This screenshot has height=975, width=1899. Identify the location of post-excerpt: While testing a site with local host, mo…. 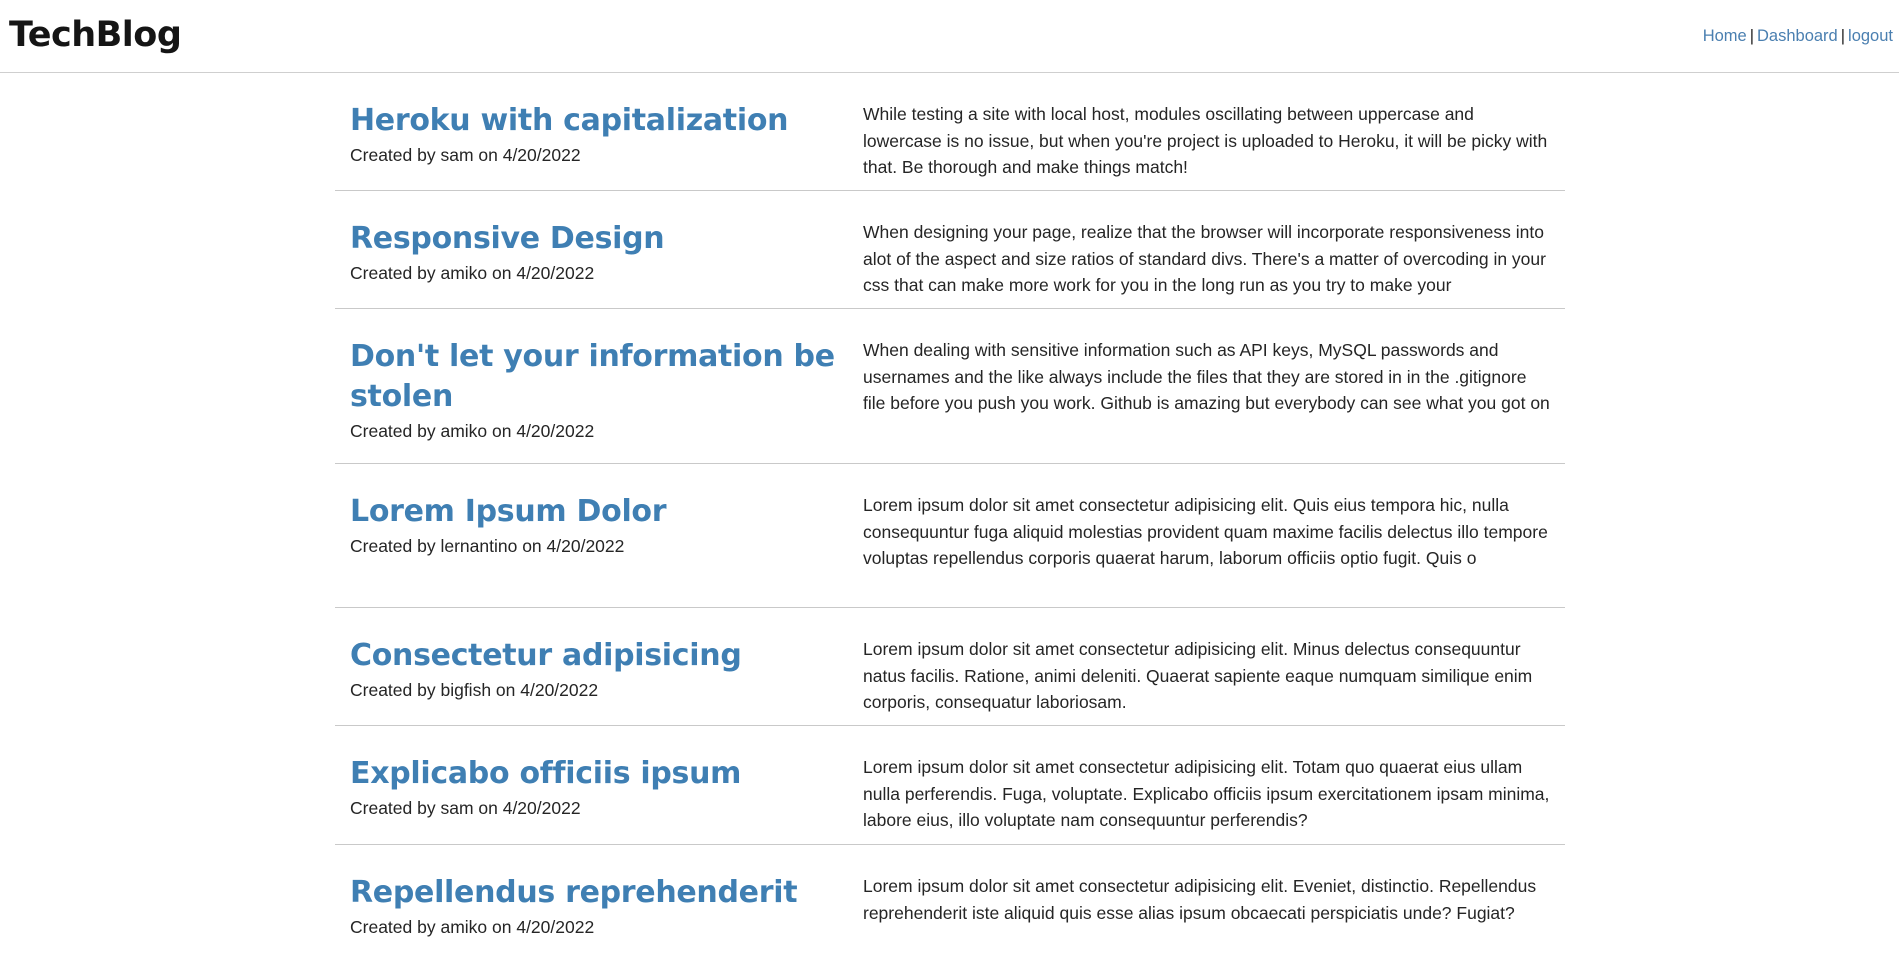
(1205, 140).